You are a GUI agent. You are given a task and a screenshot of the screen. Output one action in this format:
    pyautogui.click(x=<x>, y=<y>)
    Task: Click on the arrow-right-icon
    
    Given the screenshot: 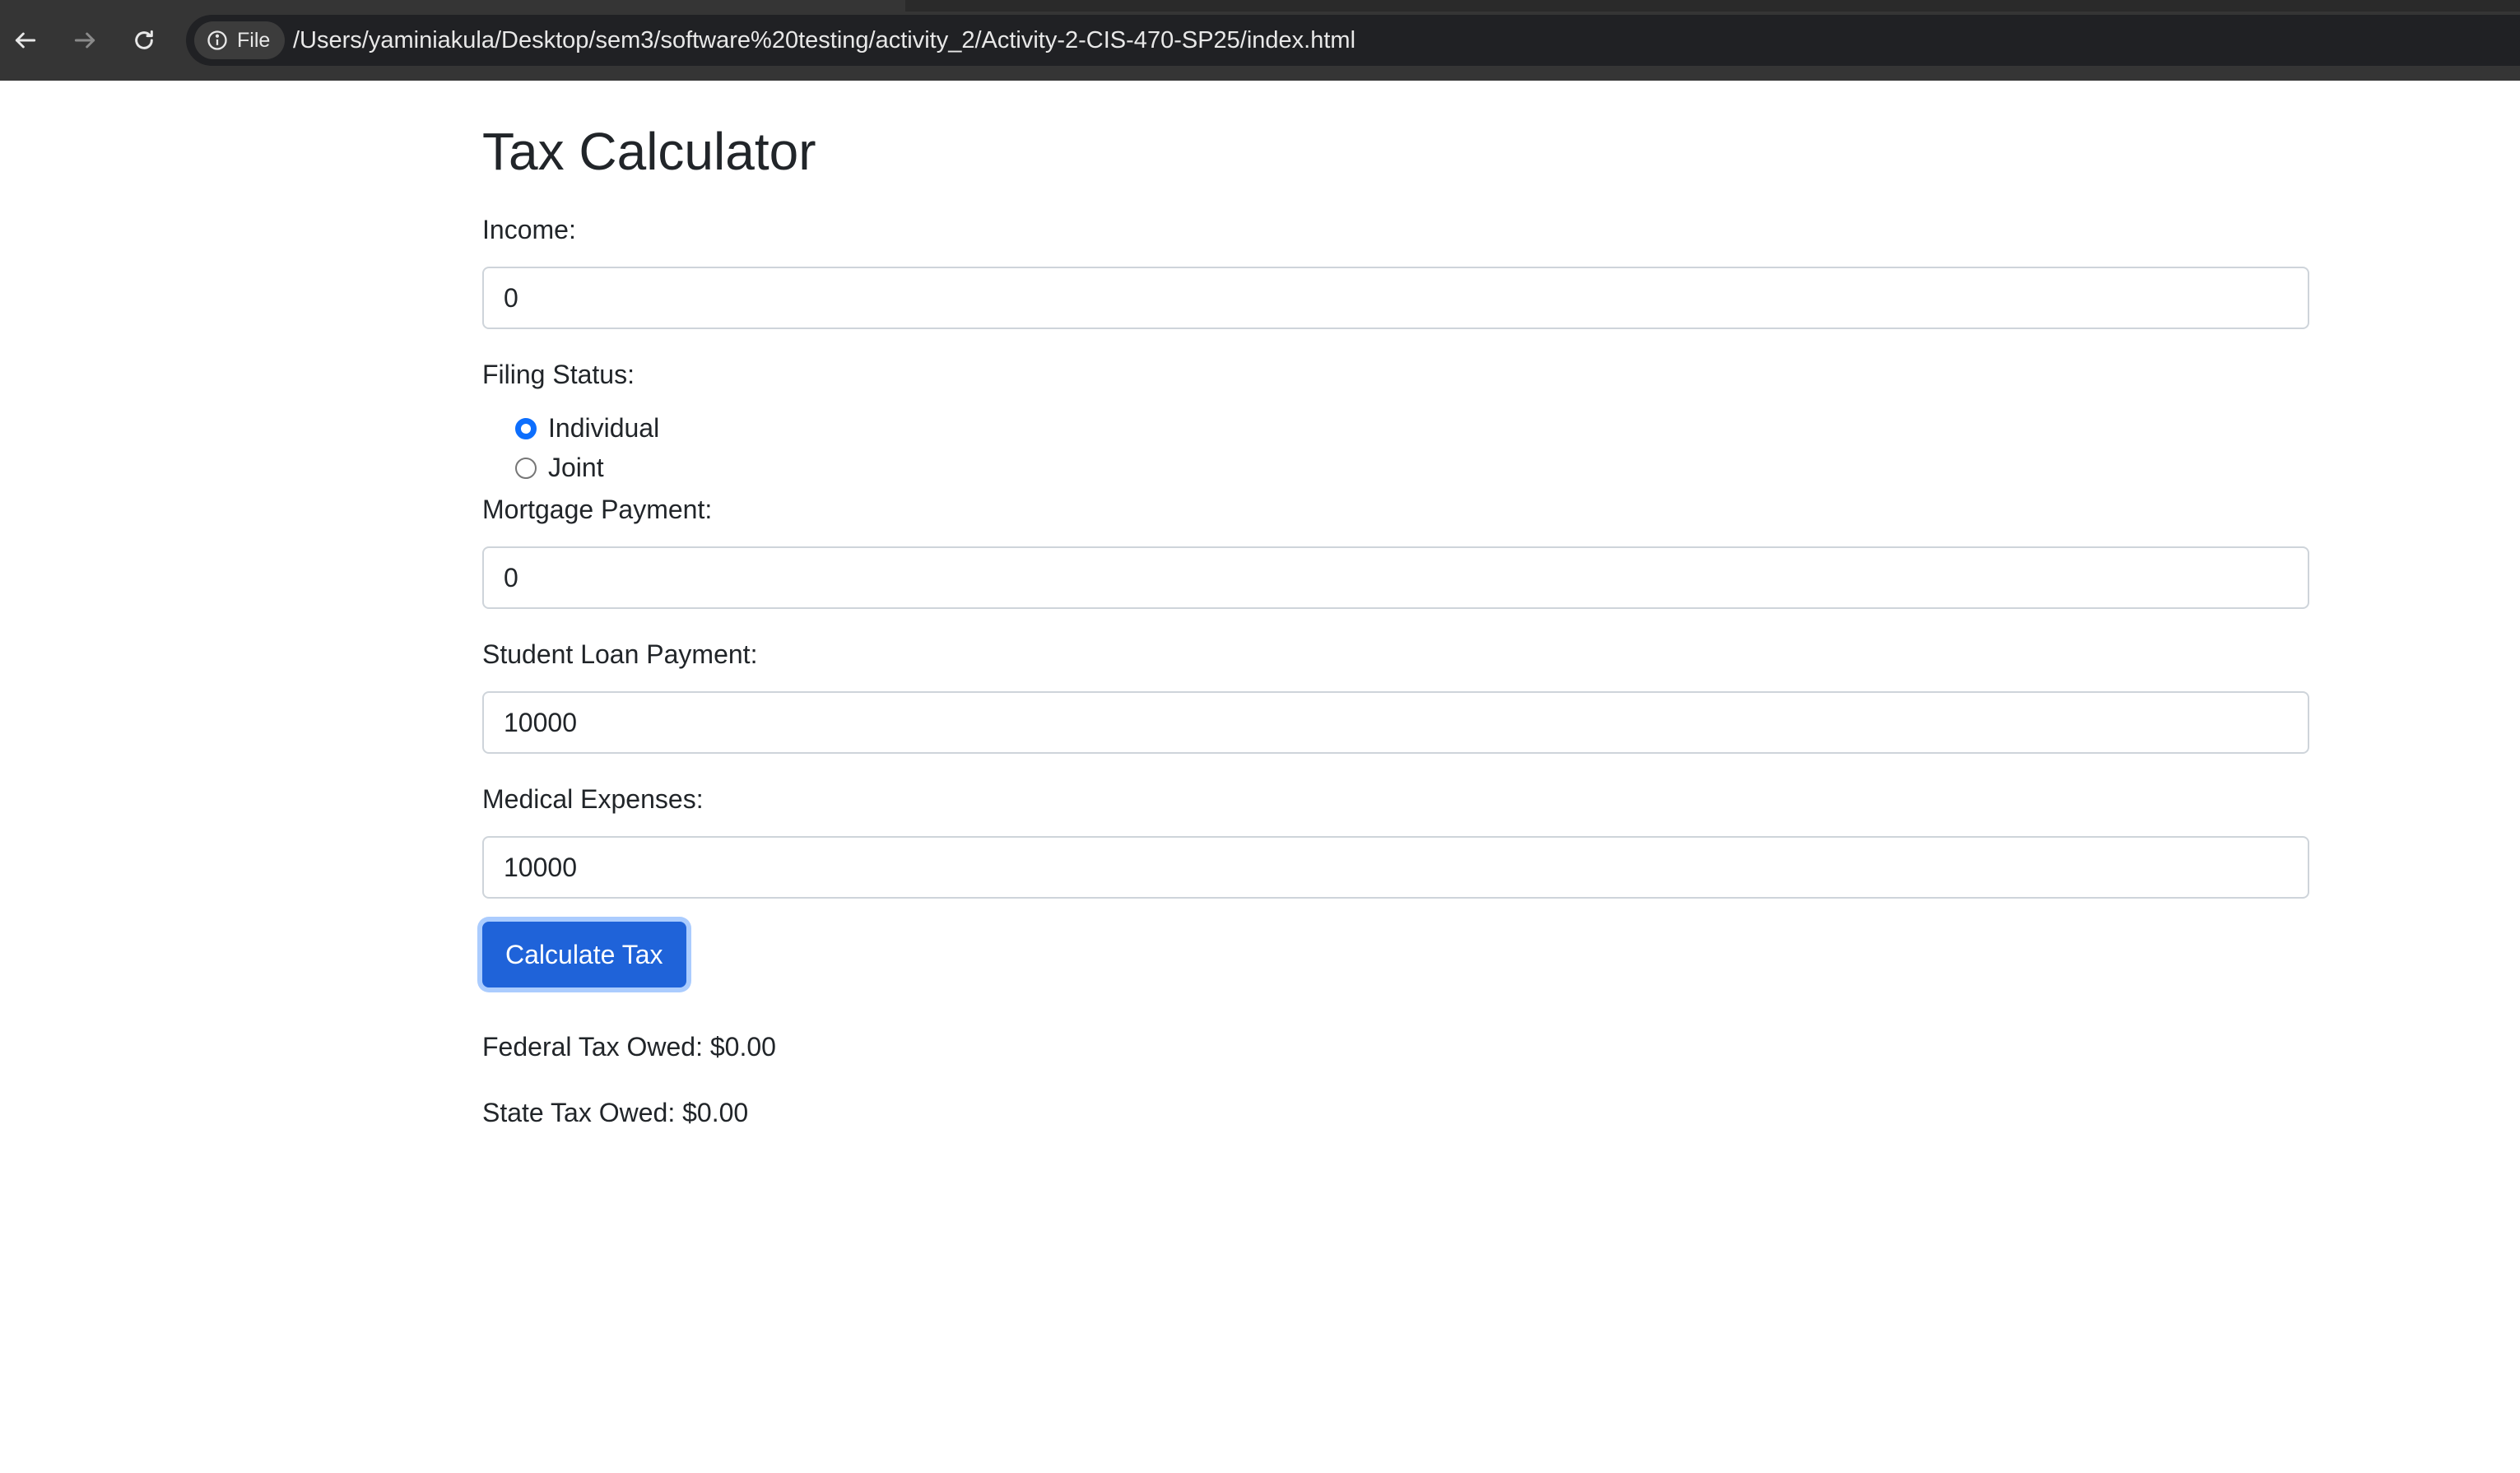 What is the action you would take?
    pyautogui.click(x=84, y=40)
    